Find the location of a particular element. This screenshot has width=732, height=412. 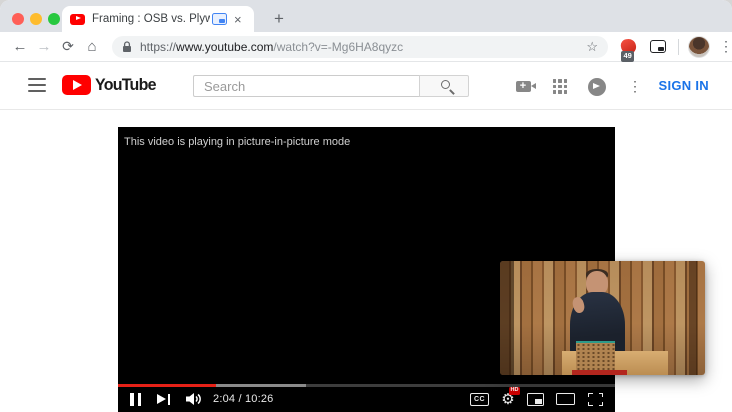

fullscreen-button is located at coordinates (595, 399).